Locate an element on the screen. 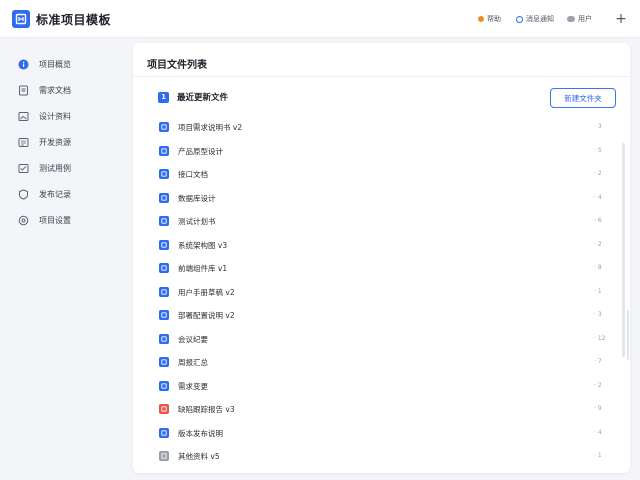  file-row: 其他资料 v5 · 1 is located at coordinates (382, 456).